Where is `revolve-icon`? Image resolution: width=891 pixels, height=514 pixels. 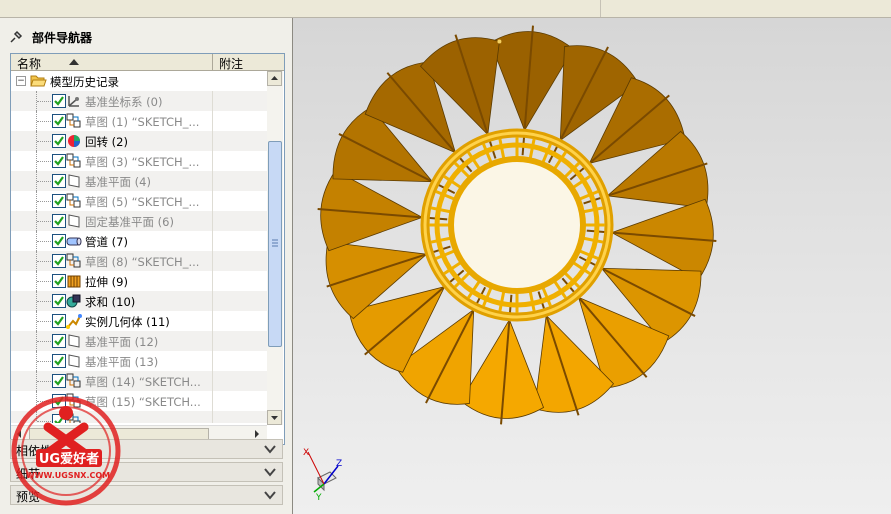
revolve-icon is located at coordinates (74, 141).